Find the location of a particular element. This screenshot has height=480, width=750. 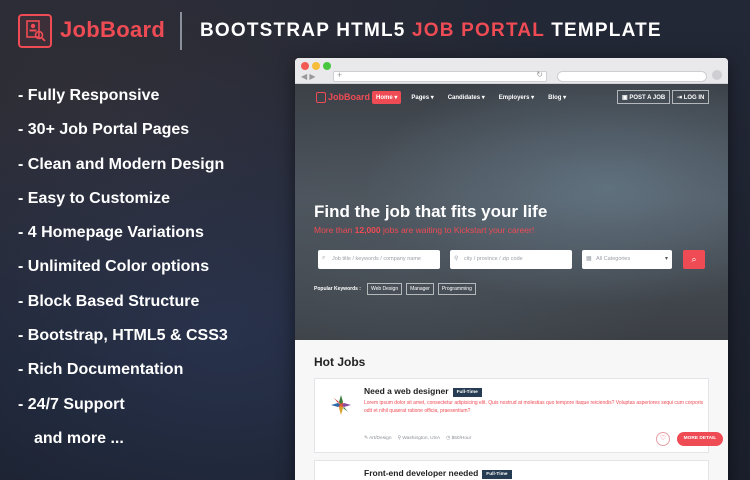

job-category: ✎ Art/Design is located at coordinates (378, 438).